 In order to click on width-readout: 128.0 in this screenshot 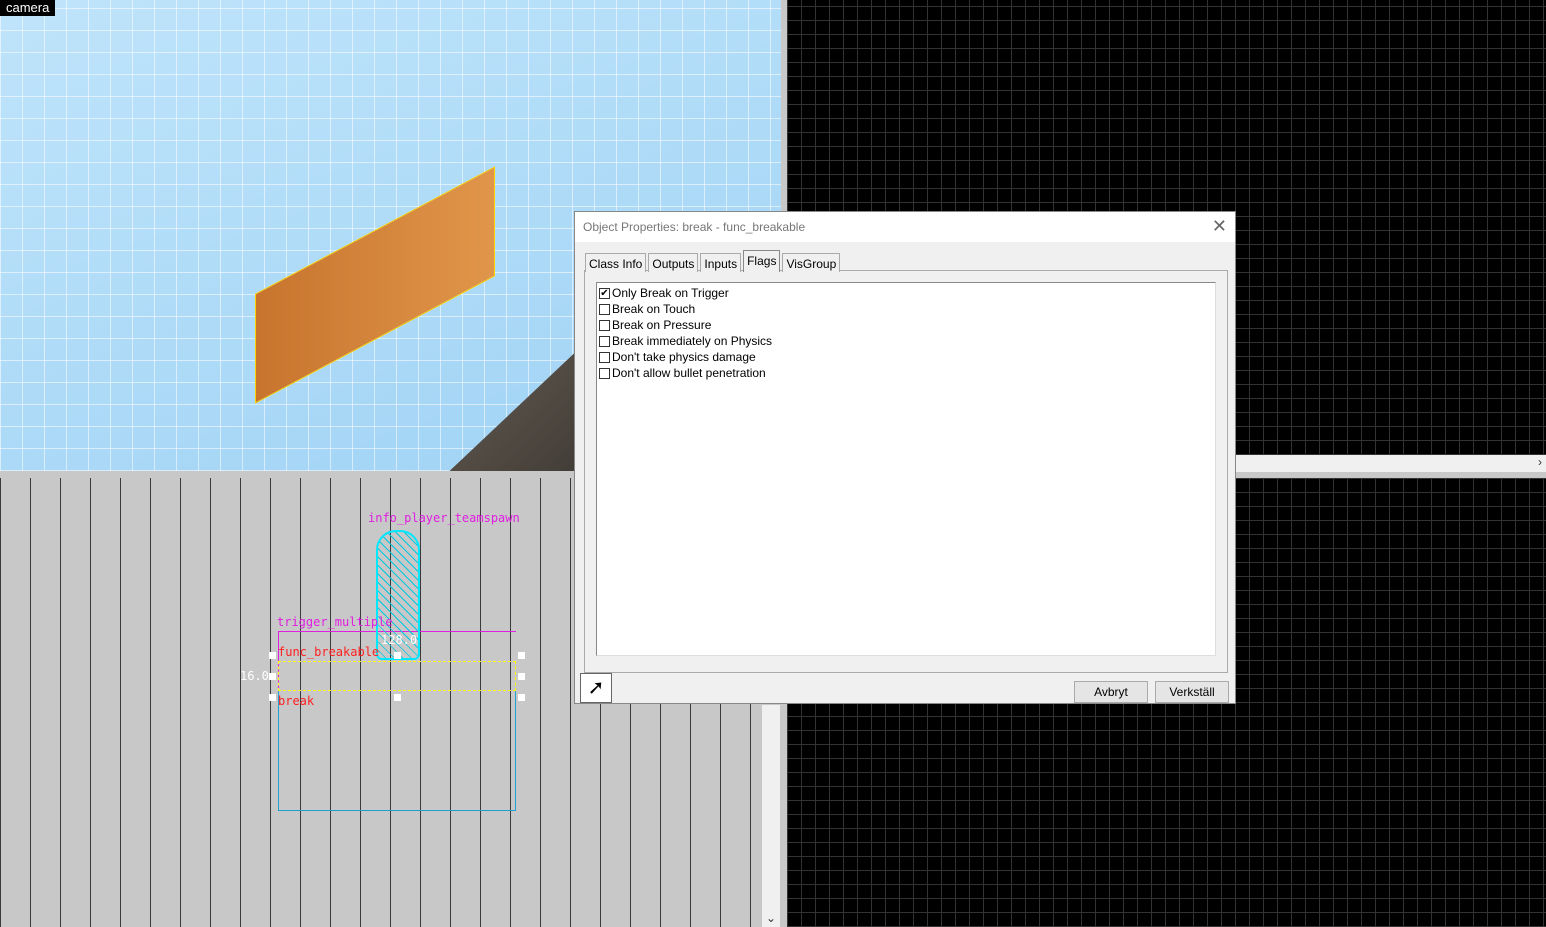, I will do `click(399, 640)`.